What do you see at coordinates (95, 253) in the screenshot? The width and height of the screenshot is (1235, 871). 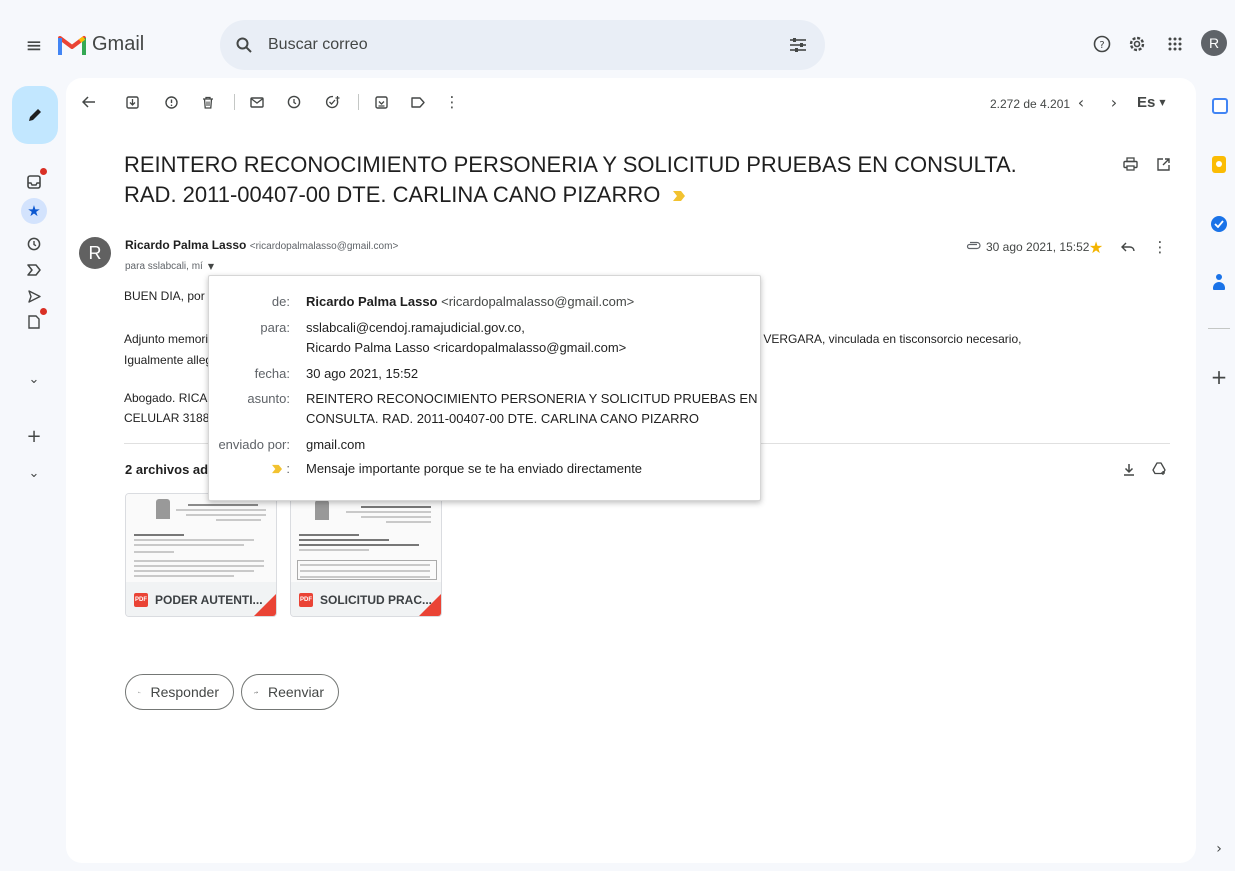 I see `sender-avatar: R` at bounding box center [95, 253].